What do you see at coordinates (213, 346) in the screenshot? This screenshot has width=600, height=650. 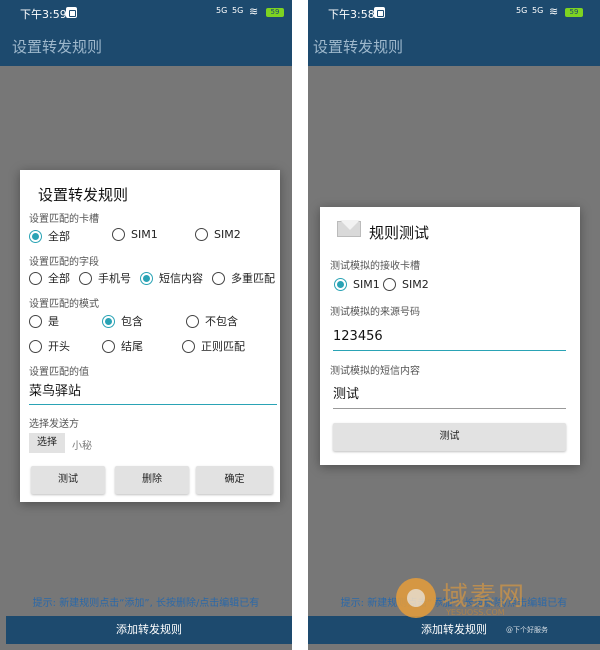 I see `mode-radio-regex: 正则匹配` at bounding box center [213, 346].